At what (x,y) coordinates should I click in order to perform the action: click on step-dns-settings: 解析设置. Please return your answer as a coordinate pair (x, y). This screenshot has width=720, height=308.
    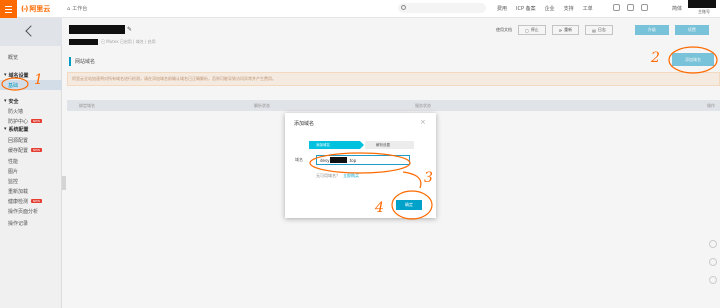
    Looking at the image, I should click on (389, 145).